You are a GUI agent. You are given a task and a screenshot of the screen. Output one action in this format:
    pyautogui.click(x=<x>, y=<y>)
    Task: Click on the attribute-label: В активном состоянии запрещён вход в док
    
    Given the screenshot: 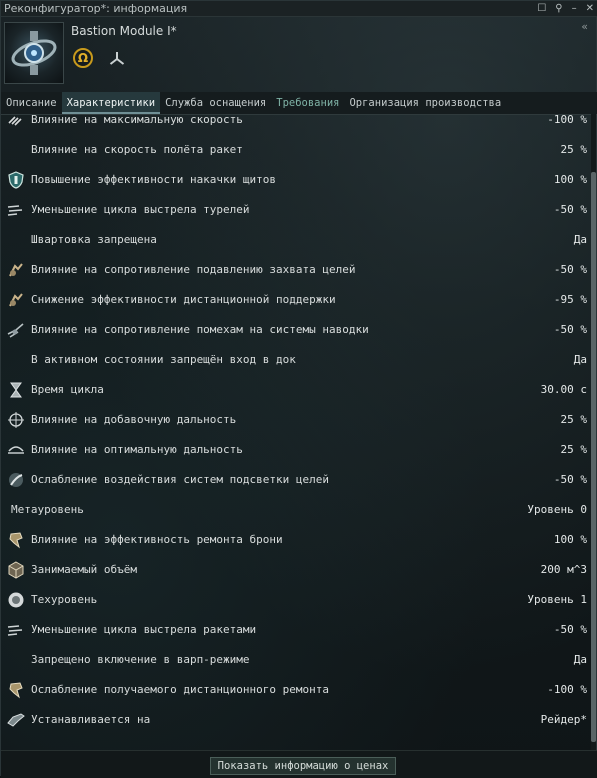 What is the action you would take?
    pyautogui.click(x=163, y=359)
    